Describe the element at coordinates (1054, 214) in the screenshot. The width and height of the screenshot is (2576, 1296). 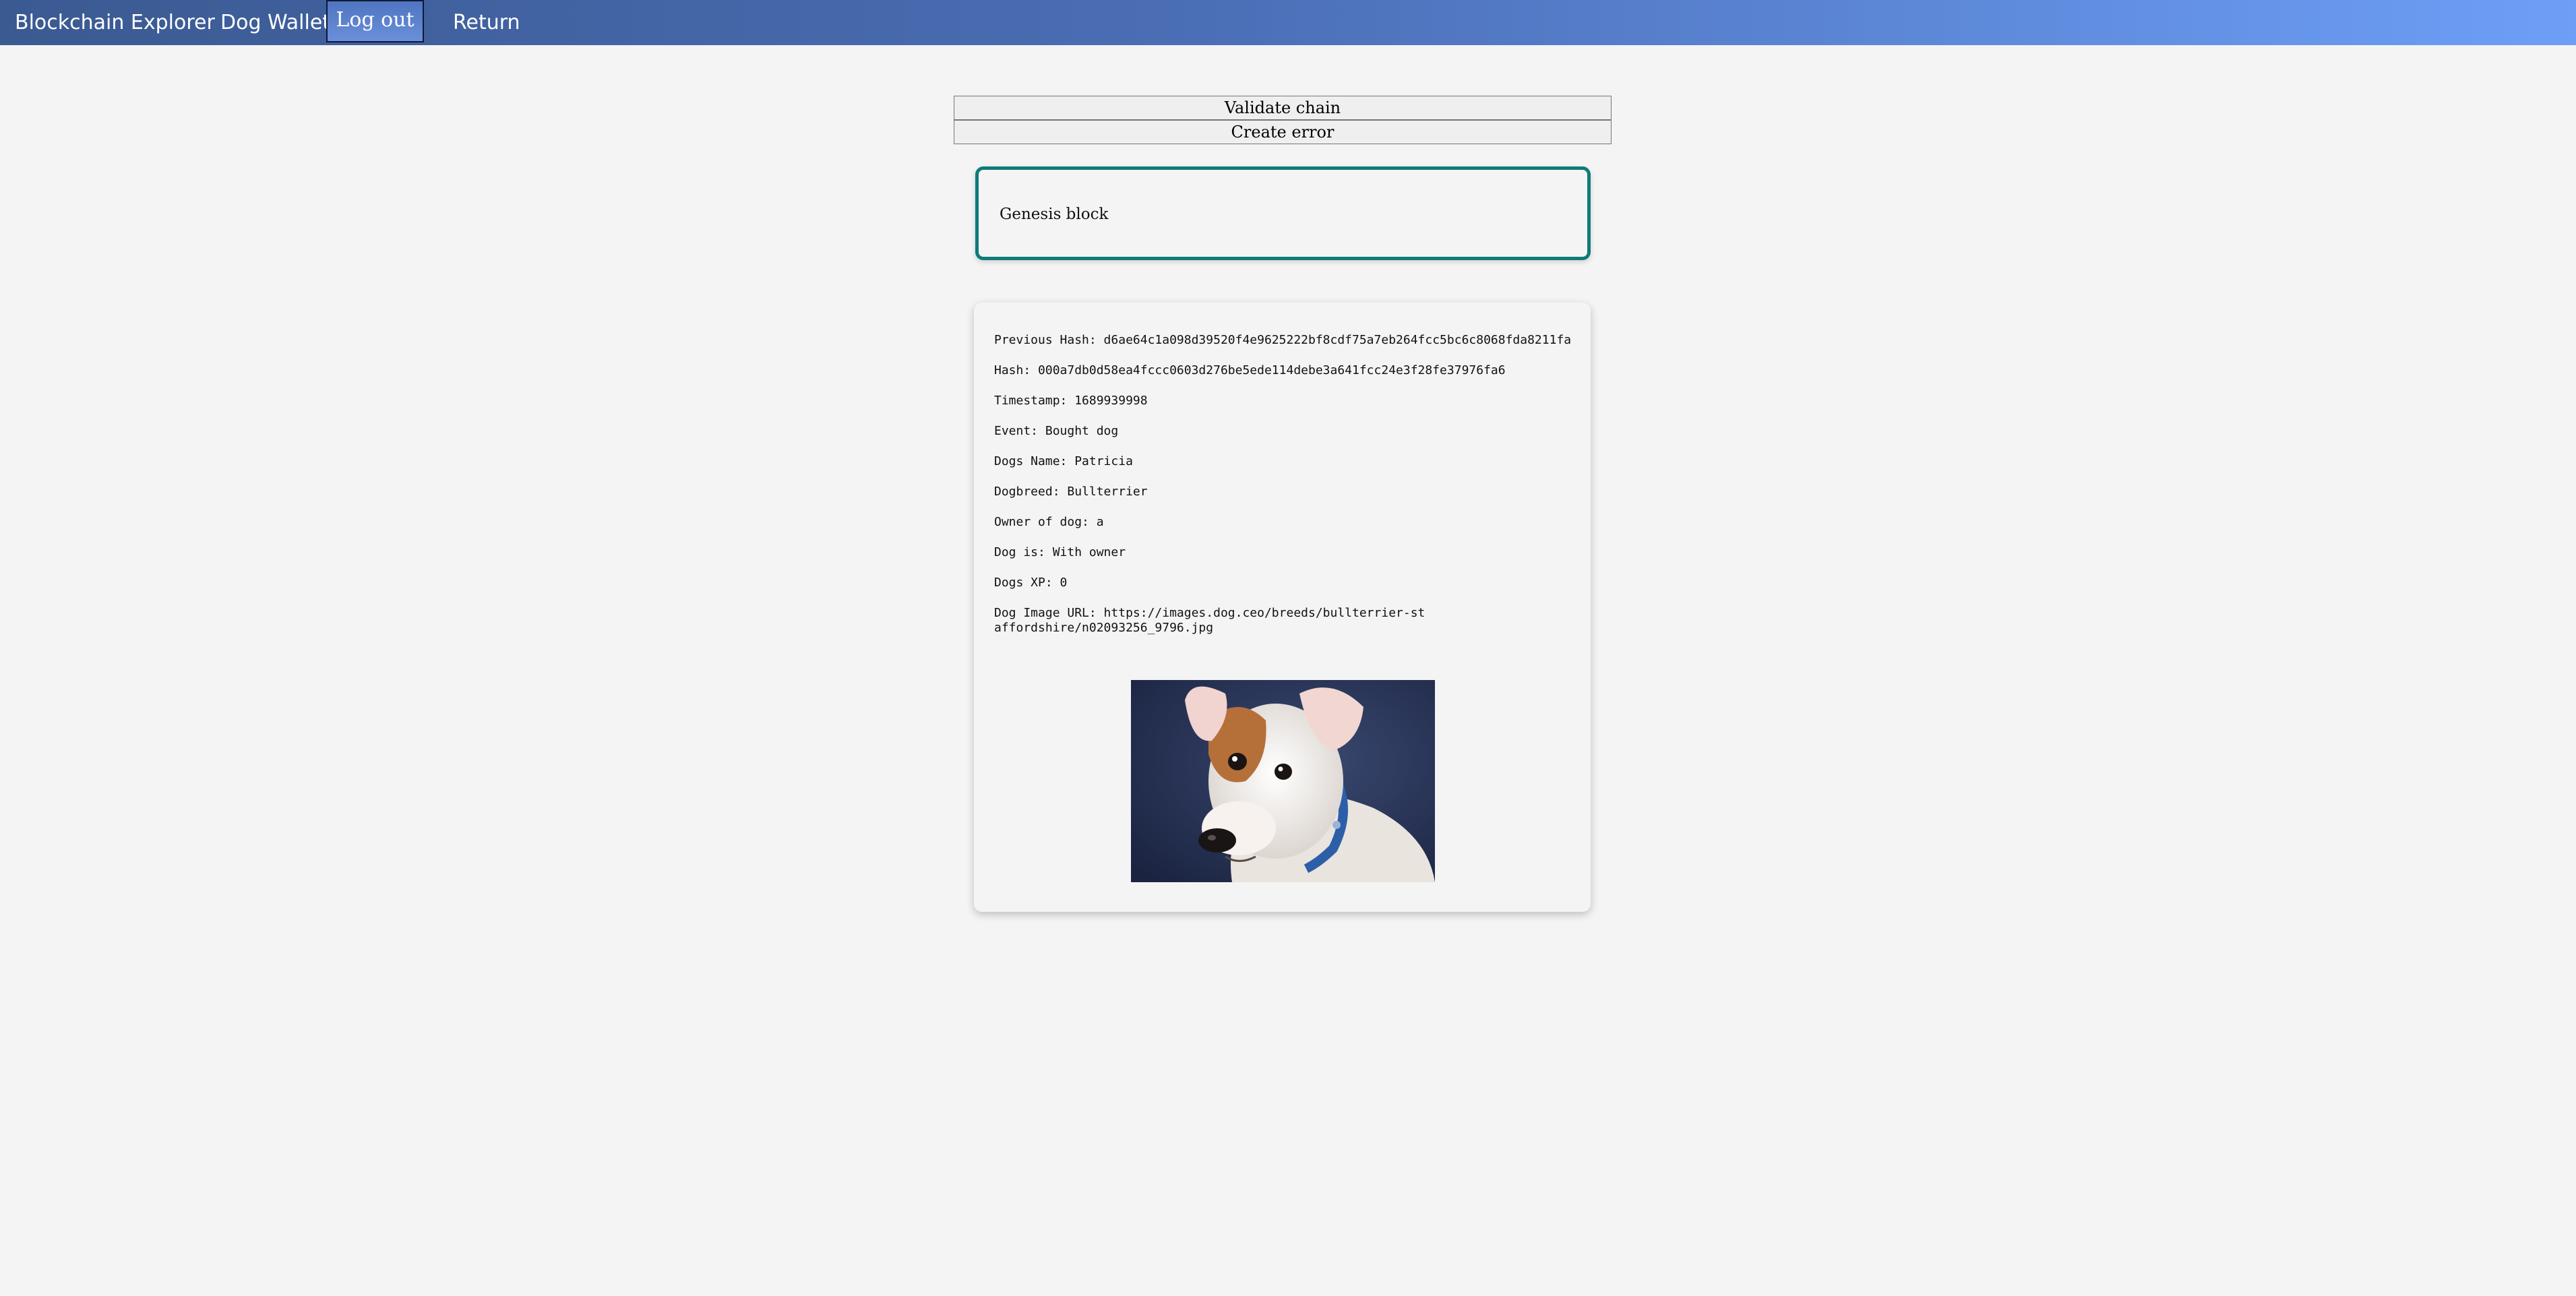
I see `genesis-block-label: Genesis block` at that location.